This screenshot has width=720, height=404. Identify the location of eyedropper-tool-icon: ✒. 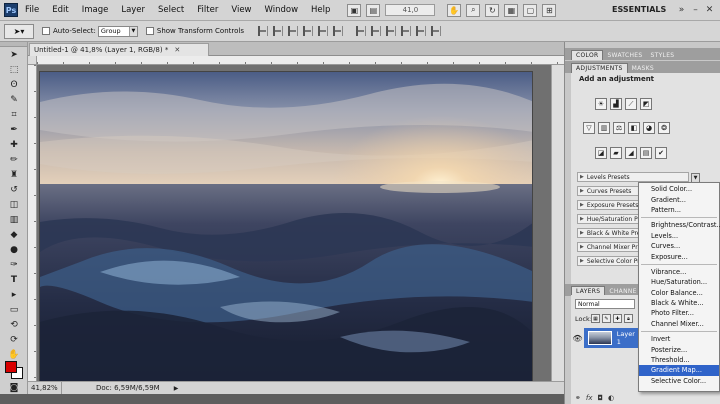
(14, 130).